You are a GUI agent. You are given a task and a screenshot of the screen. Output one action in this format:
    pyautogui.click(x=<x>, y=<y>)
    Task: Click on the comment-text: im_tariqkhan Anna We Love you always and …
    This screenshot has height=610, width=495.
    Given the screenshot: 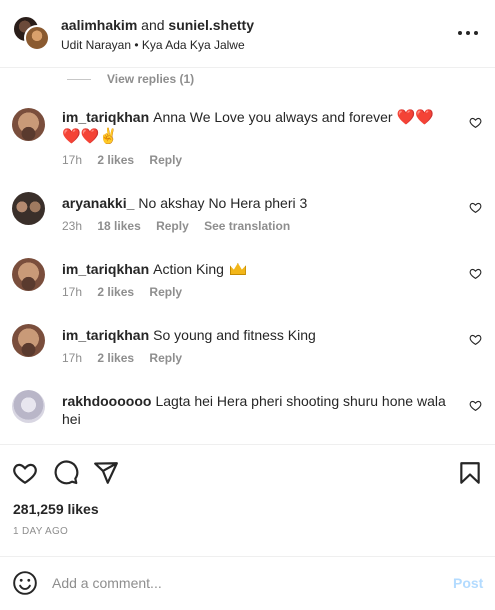 What is the action you would take?
    pyautogui.click(x=257, y=127)
    